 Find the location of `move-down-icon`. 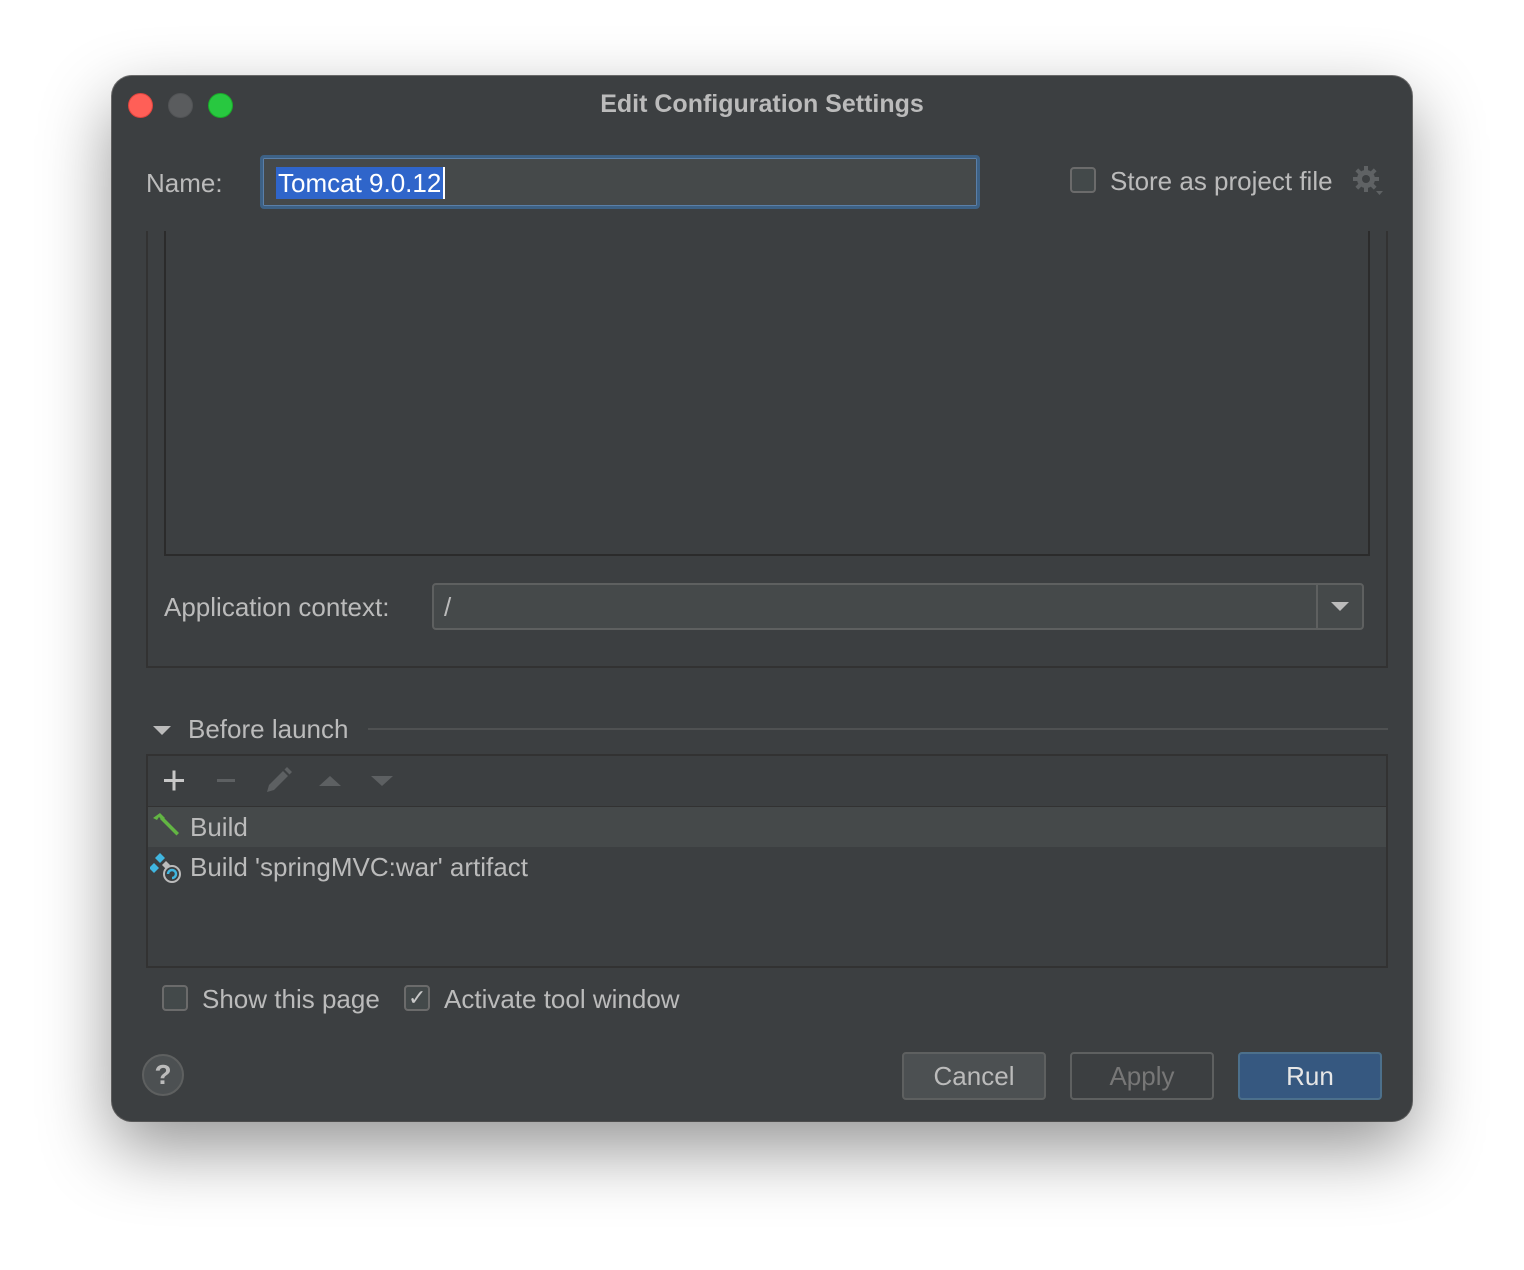

move-down-icon is located at coordinates (382, 781).